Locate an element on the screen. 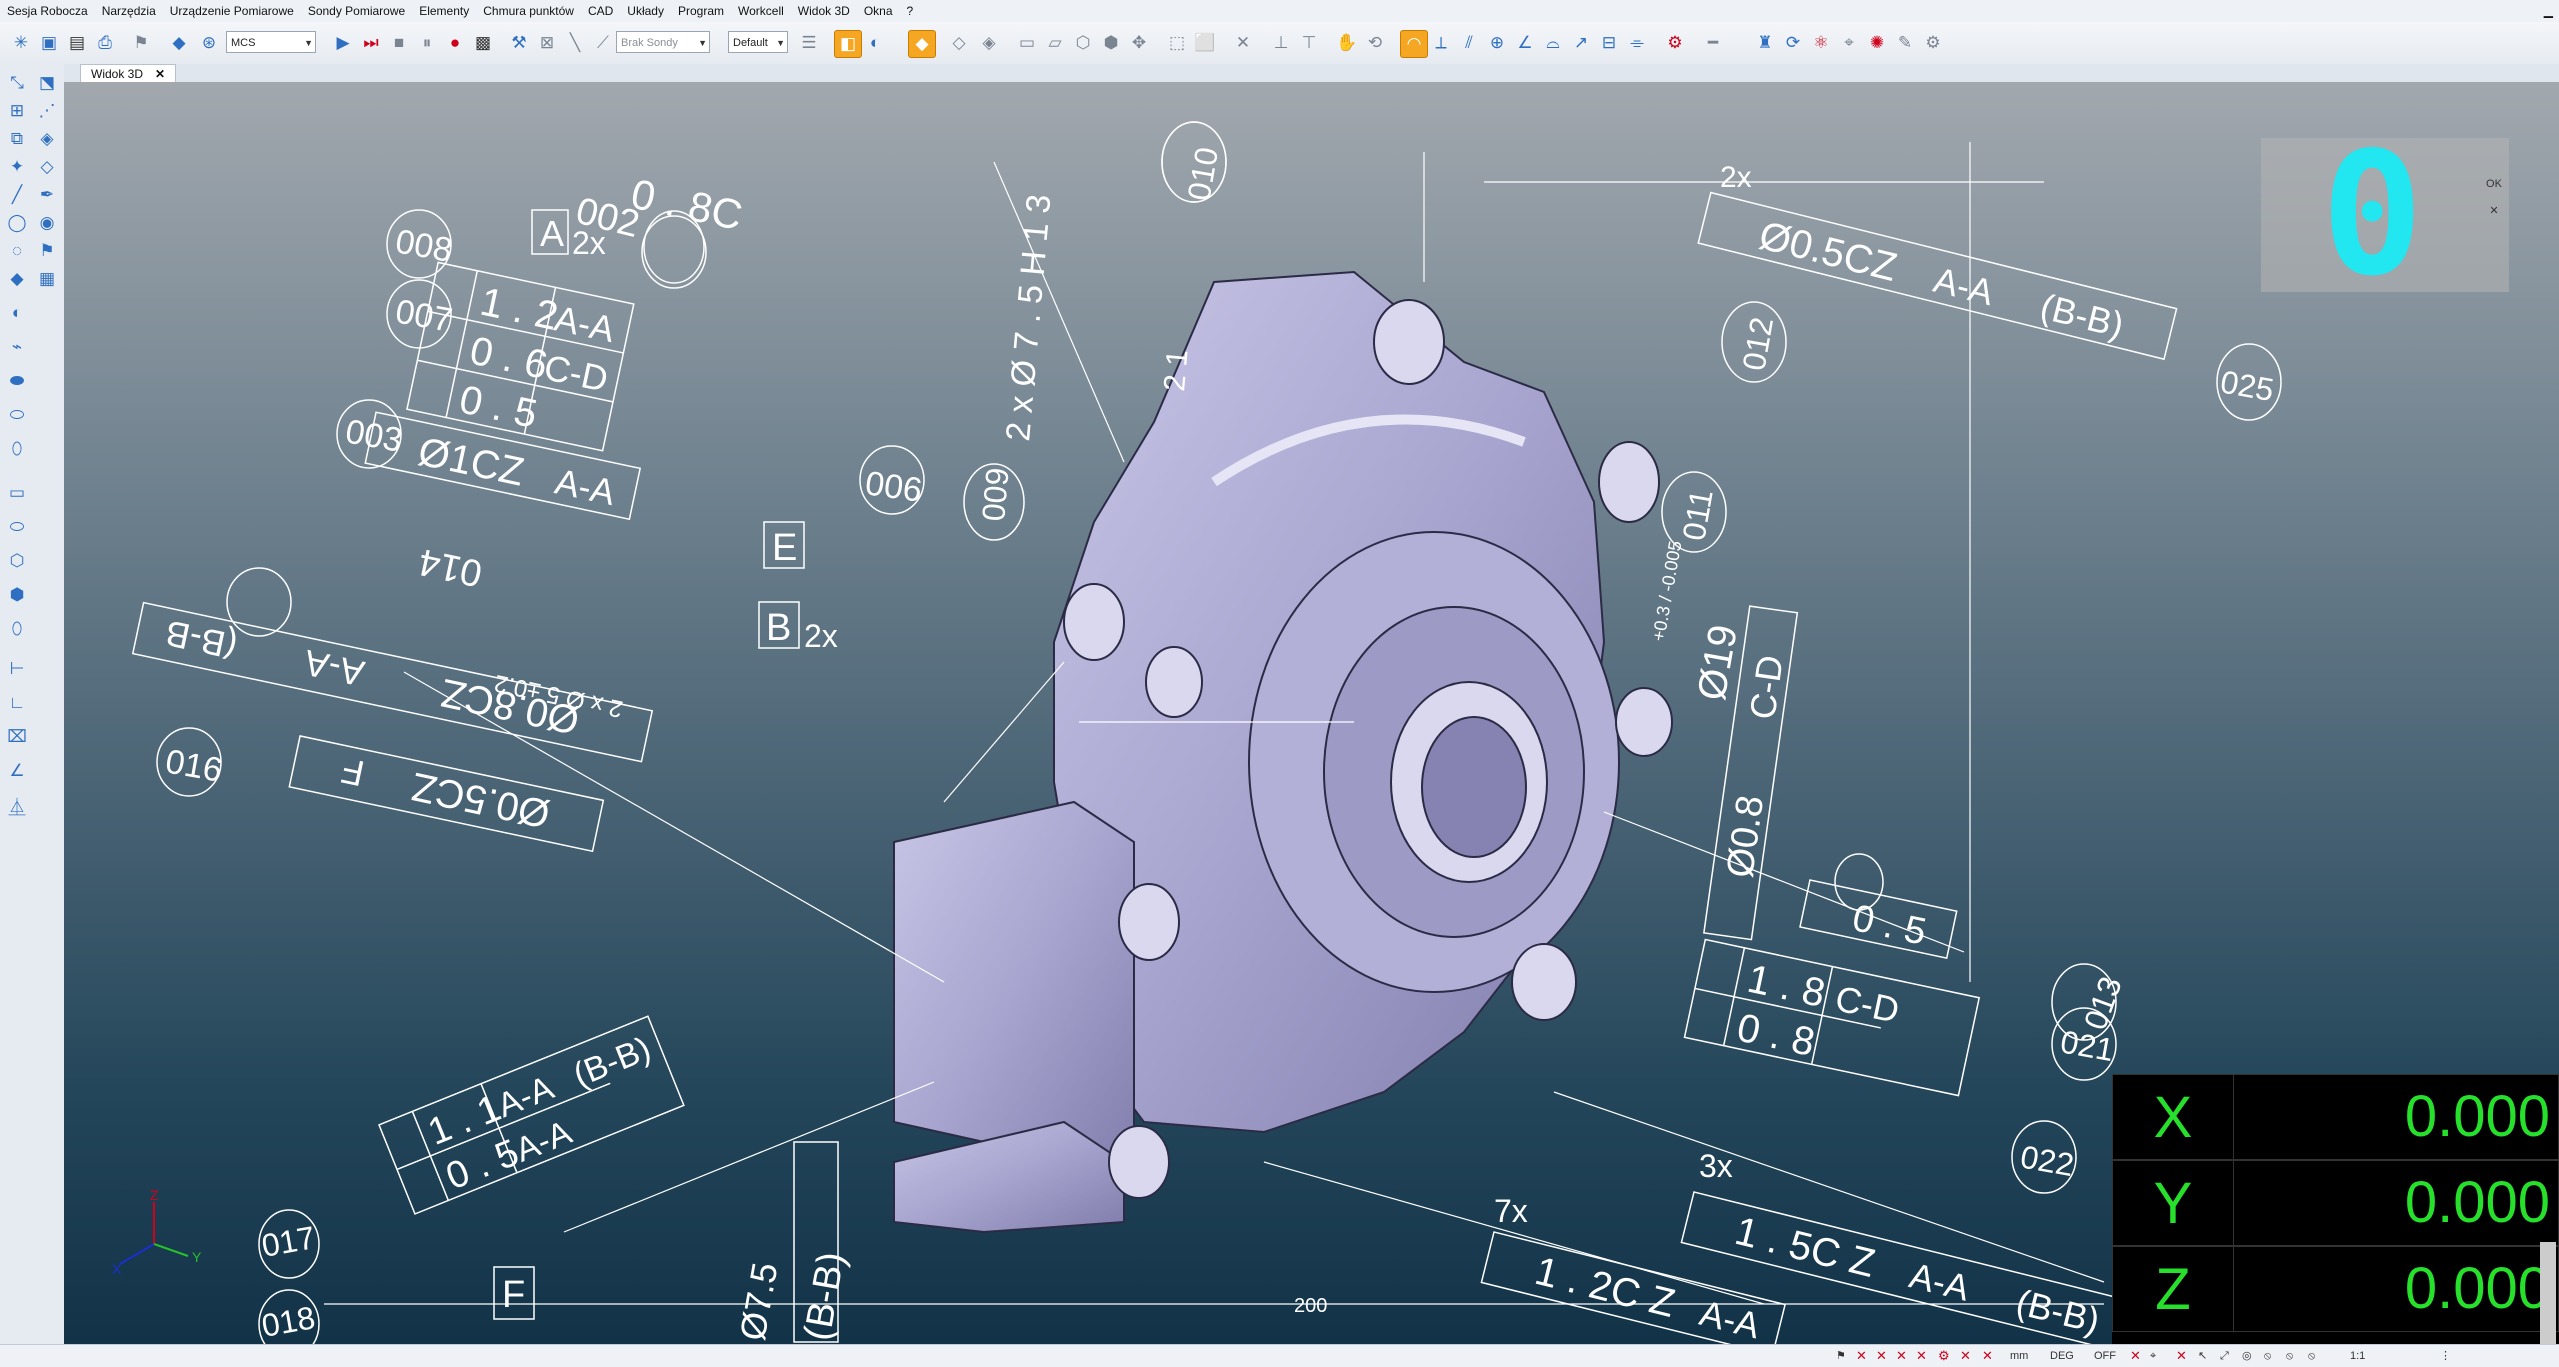 This screenshot has height=1367, width=2559. target-icon: ◉ is located at coordinates (47, 223).